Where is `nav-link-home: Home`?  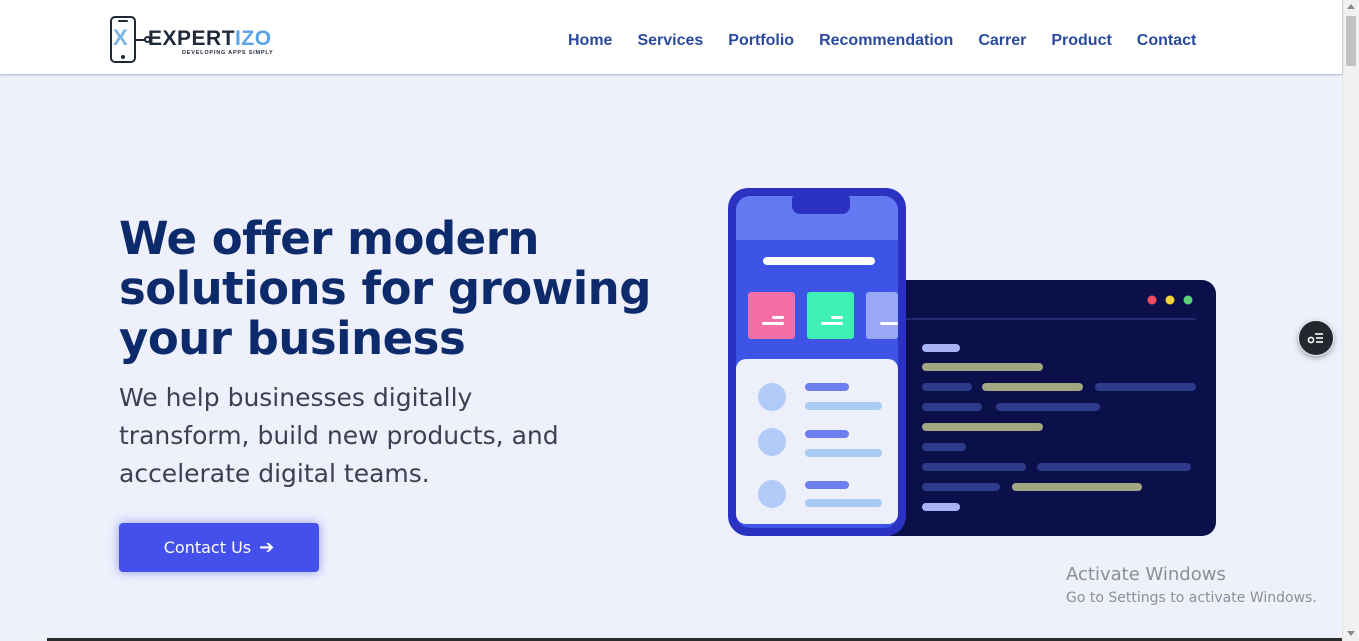
nav-link-home: Home is located at coordinates (590, 41).